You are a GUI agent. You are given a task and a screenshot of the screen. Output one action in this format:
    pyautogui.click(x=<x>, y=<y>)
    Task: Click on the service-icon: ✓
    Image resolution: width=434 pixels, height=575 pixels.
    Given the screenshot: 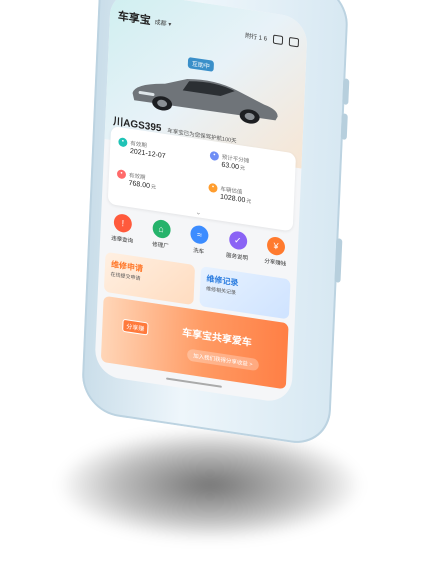 What is the action you would take?
    pyautogui.click(x=238, y=240)
    